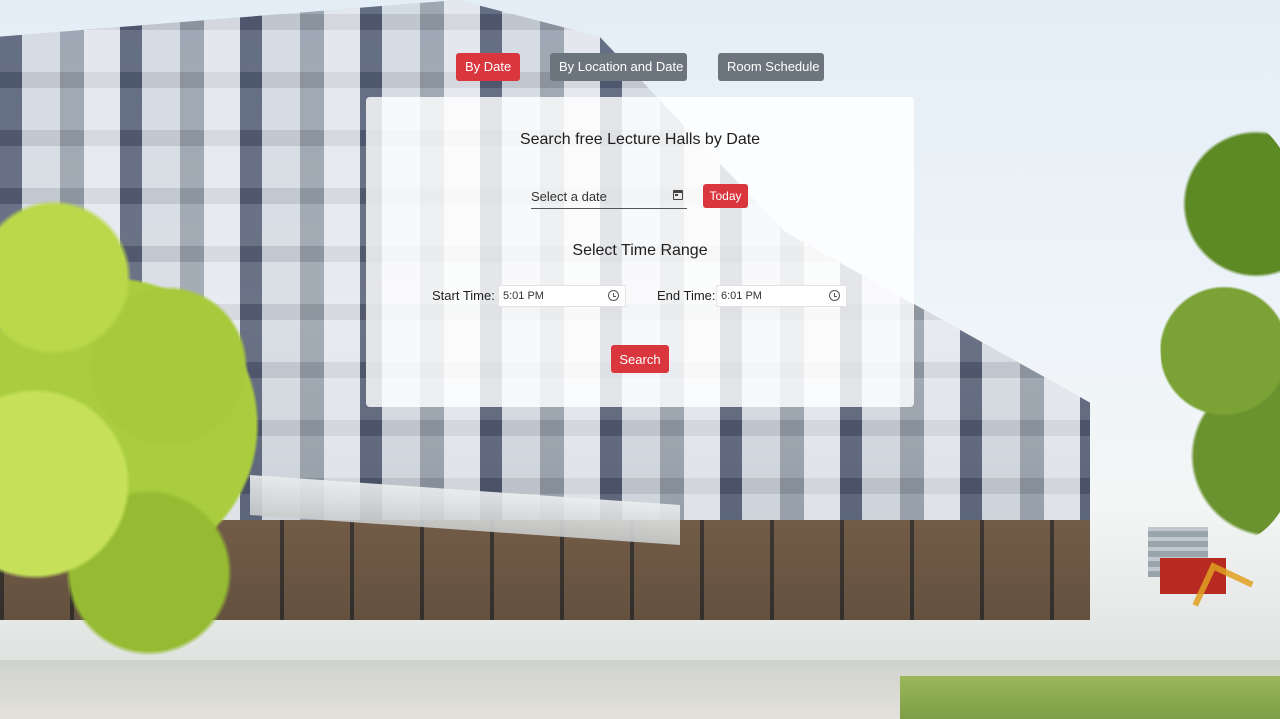 This screenshot has width=1280, height=719. I want to click on search-button: Search, so click(640, 359).